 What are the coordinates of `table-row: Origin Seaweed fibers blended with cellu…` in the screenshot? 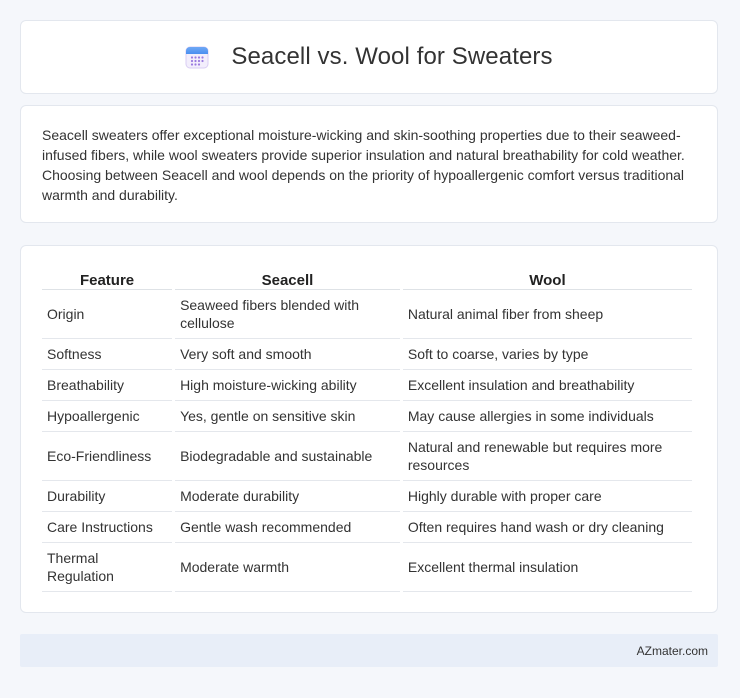 It's located at (367, 314).